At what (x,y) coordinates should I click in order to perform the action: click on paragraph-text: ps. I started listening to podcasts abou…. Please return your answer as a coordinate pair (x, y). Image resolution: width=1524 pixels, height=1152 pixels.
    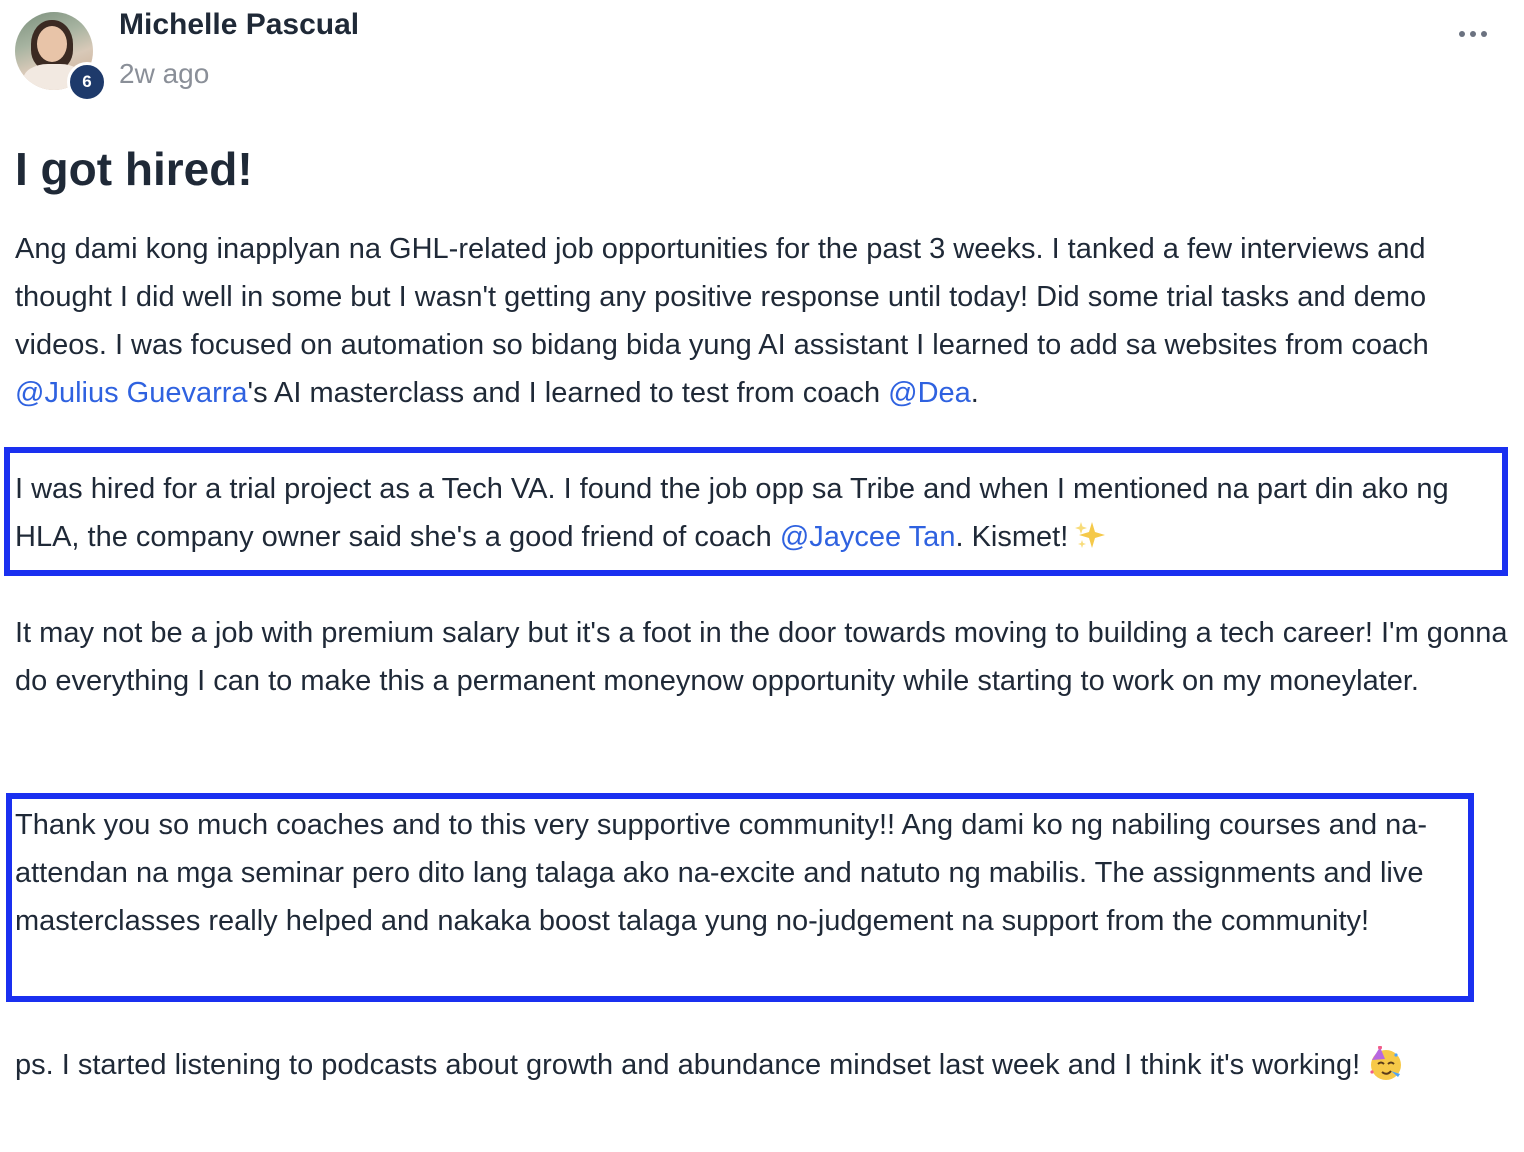
    Looking at the image, I should click on (688, 1065).